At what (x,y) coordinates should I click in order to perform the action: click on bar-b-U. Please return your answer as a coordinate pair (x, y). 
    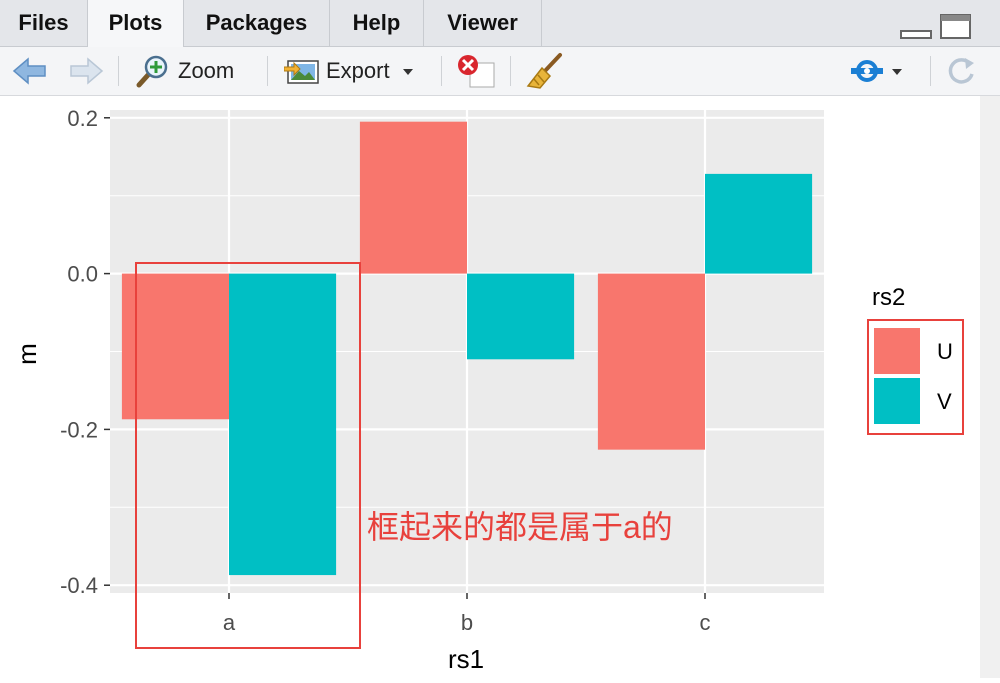
    Looking at the image, I should click on (413, 197).